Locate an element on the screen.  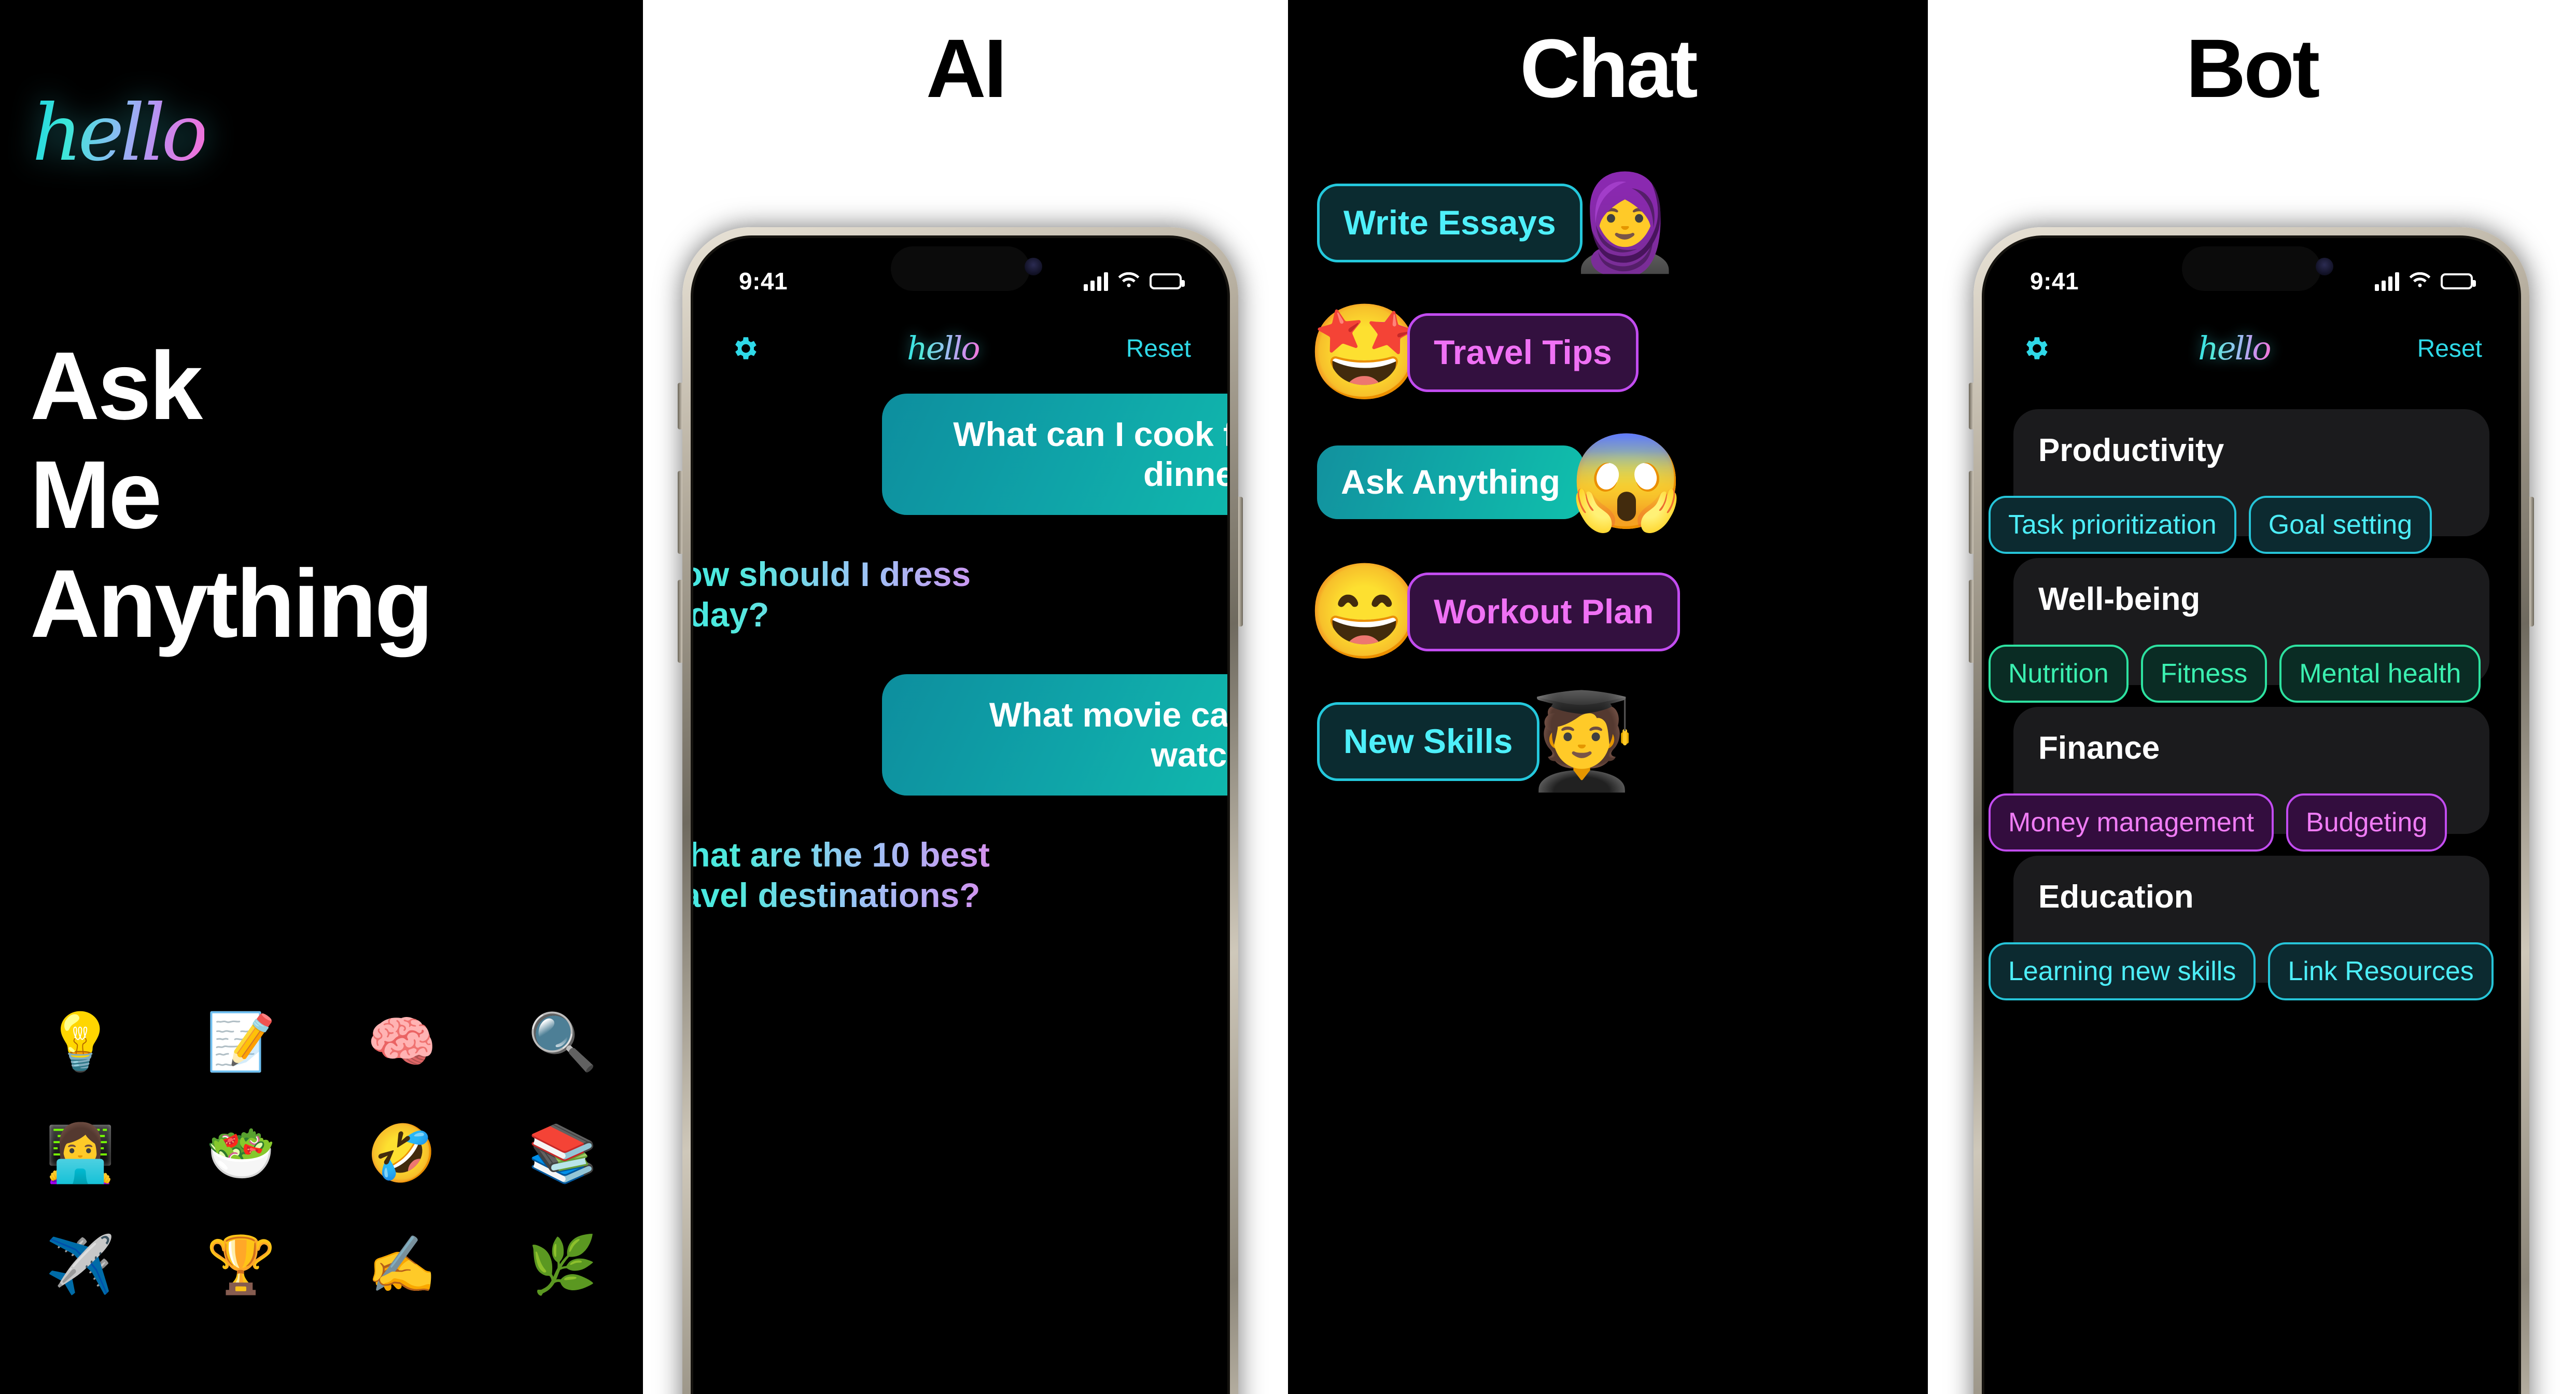
topic-chip: Money management is located at coordinates (2131, 822).